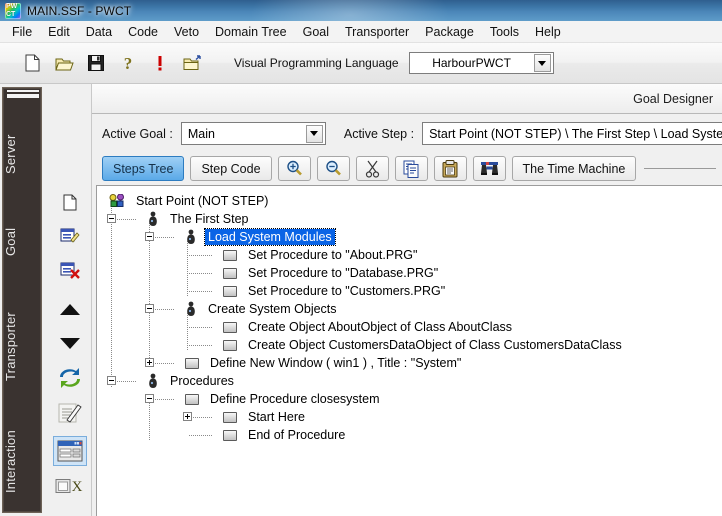  Describe the element at coordinates (377, 32) in the screenshot. I see `menu-item-transporter: Transporter` at that location.